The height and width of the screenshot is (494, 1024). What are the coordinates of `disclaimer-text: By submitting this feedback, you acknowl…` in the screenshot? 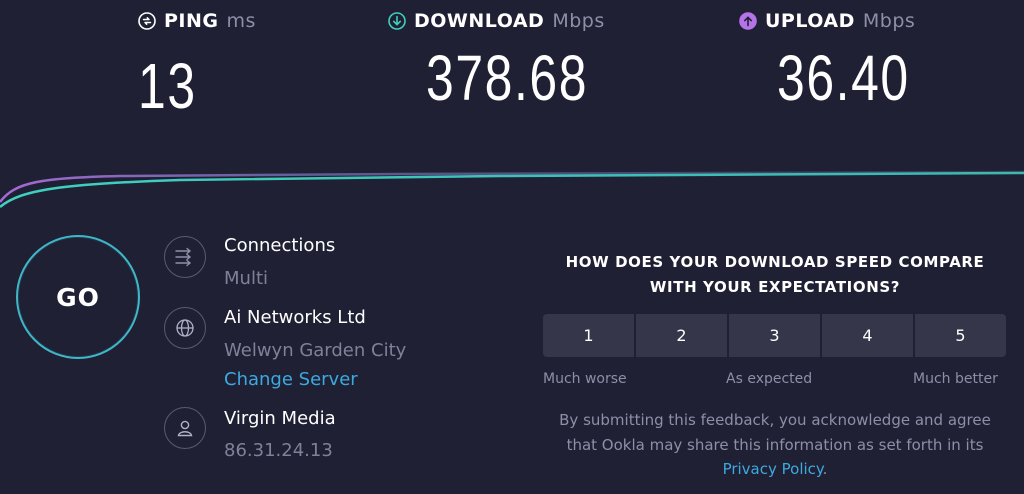 It's located at (775, 432).